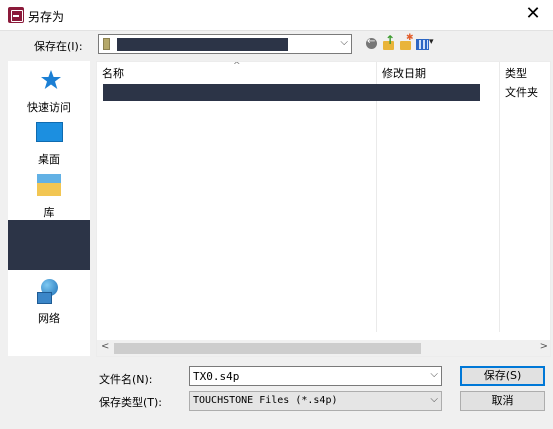 This screenshot has width=553, height=429. Describe the element at coordinates (544, 346) in the screenshot. I see `scroll-right-icon: >` at that location.